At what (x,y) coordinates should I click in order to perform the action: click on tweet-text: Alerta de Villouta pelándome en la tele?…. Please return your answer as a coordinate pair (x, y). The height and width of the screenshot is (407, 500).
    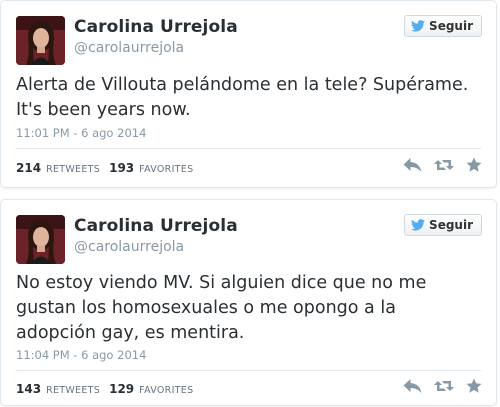
    Looking at the image, I should click on (242, 97).